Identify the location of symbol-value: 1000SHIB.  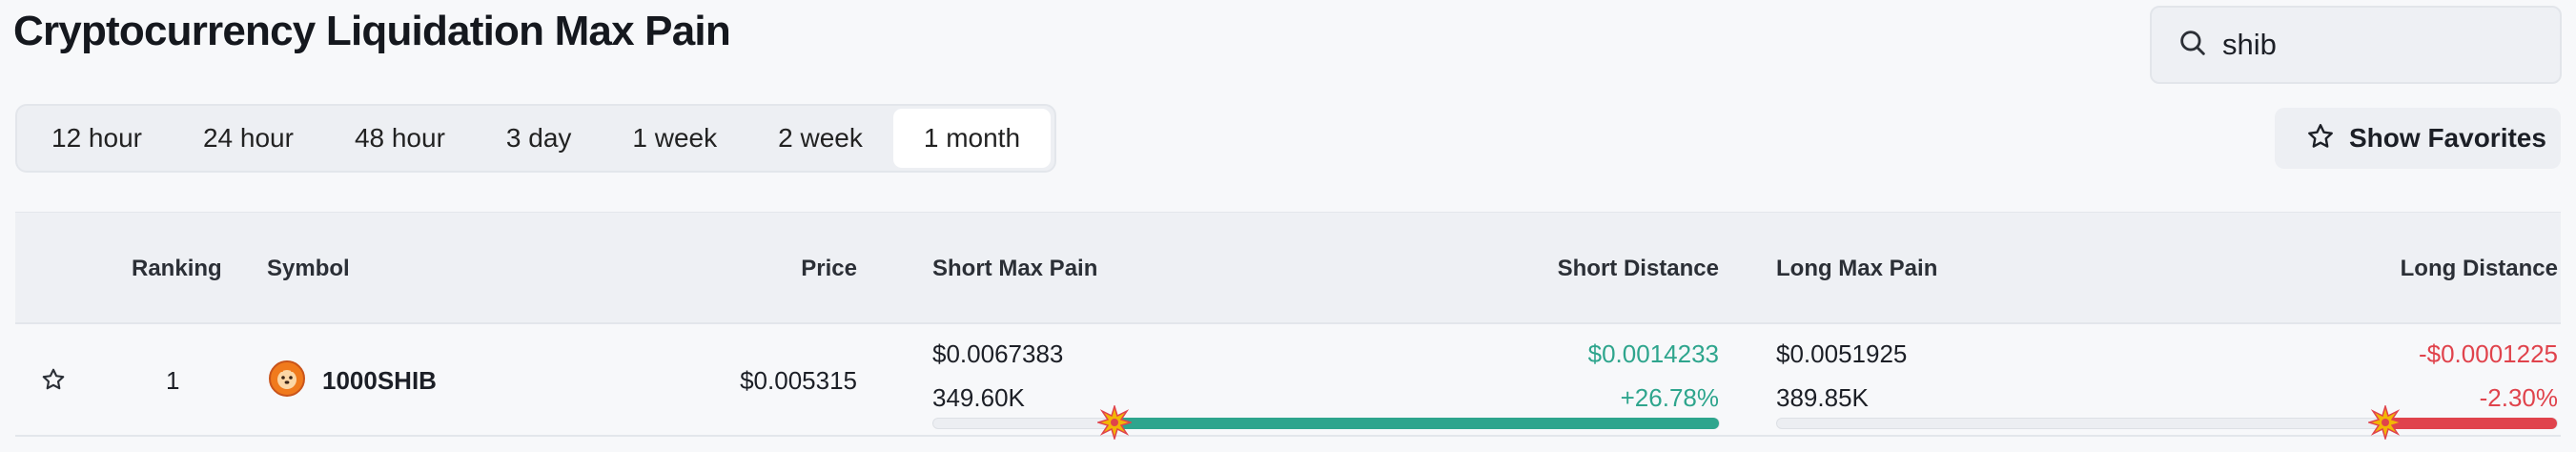
(380, 381).